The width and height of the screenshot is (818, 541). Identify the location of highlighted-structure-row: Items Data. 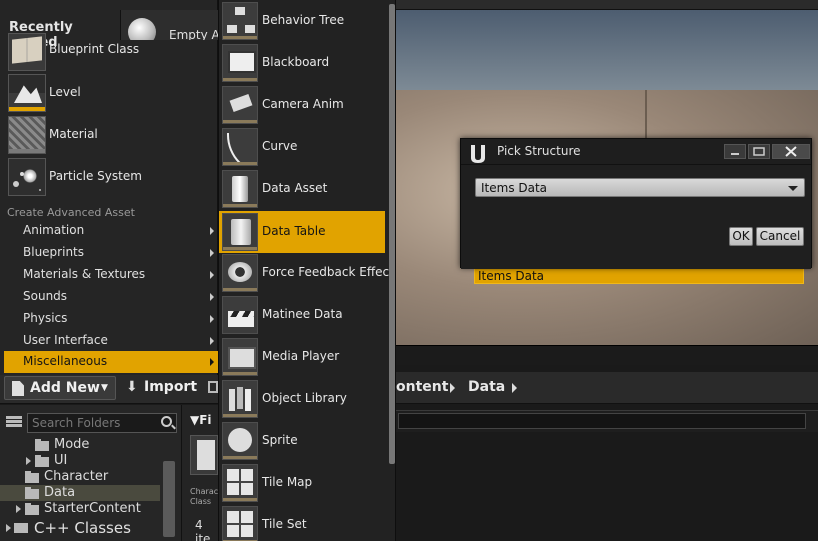
(639, 276).